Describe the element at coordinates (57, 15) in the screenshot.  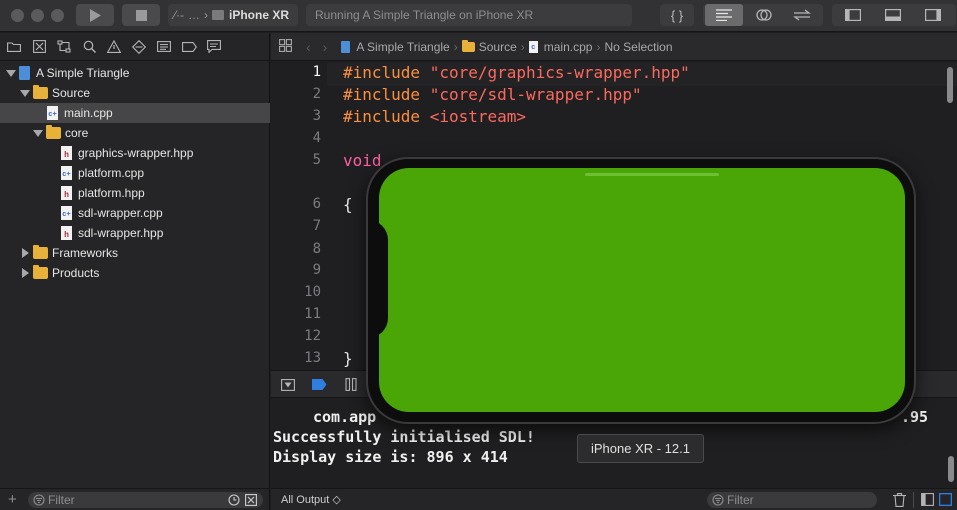
I see `zoom-window-button` at that location.